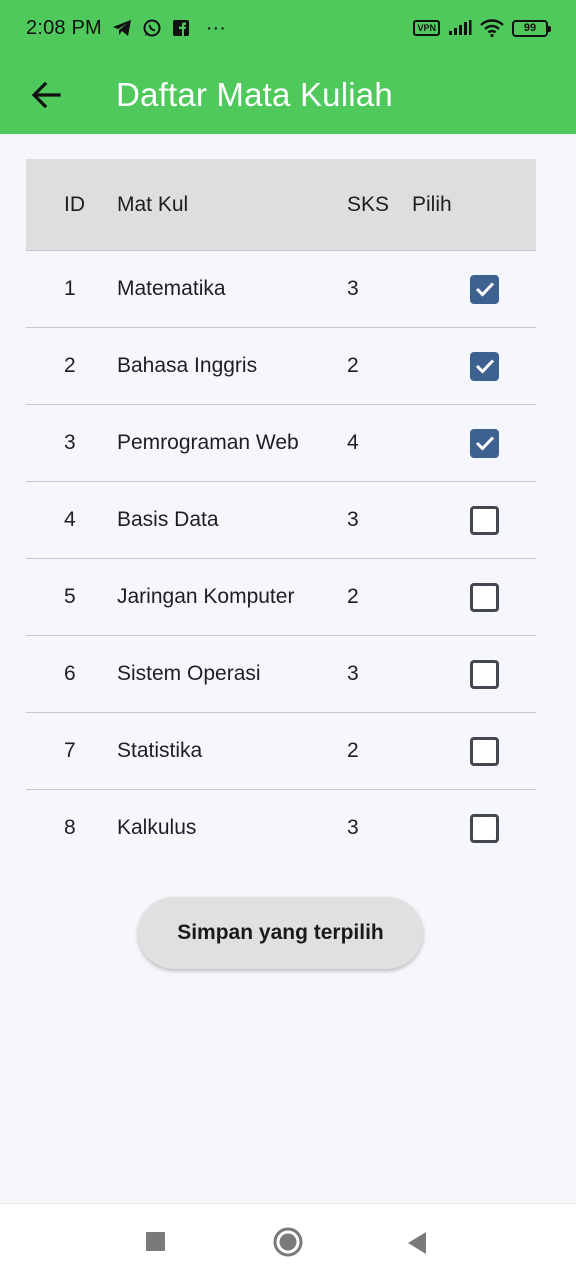 The image size is (576, 1280). I want to click on cell-id: 7, so click(70, 750).